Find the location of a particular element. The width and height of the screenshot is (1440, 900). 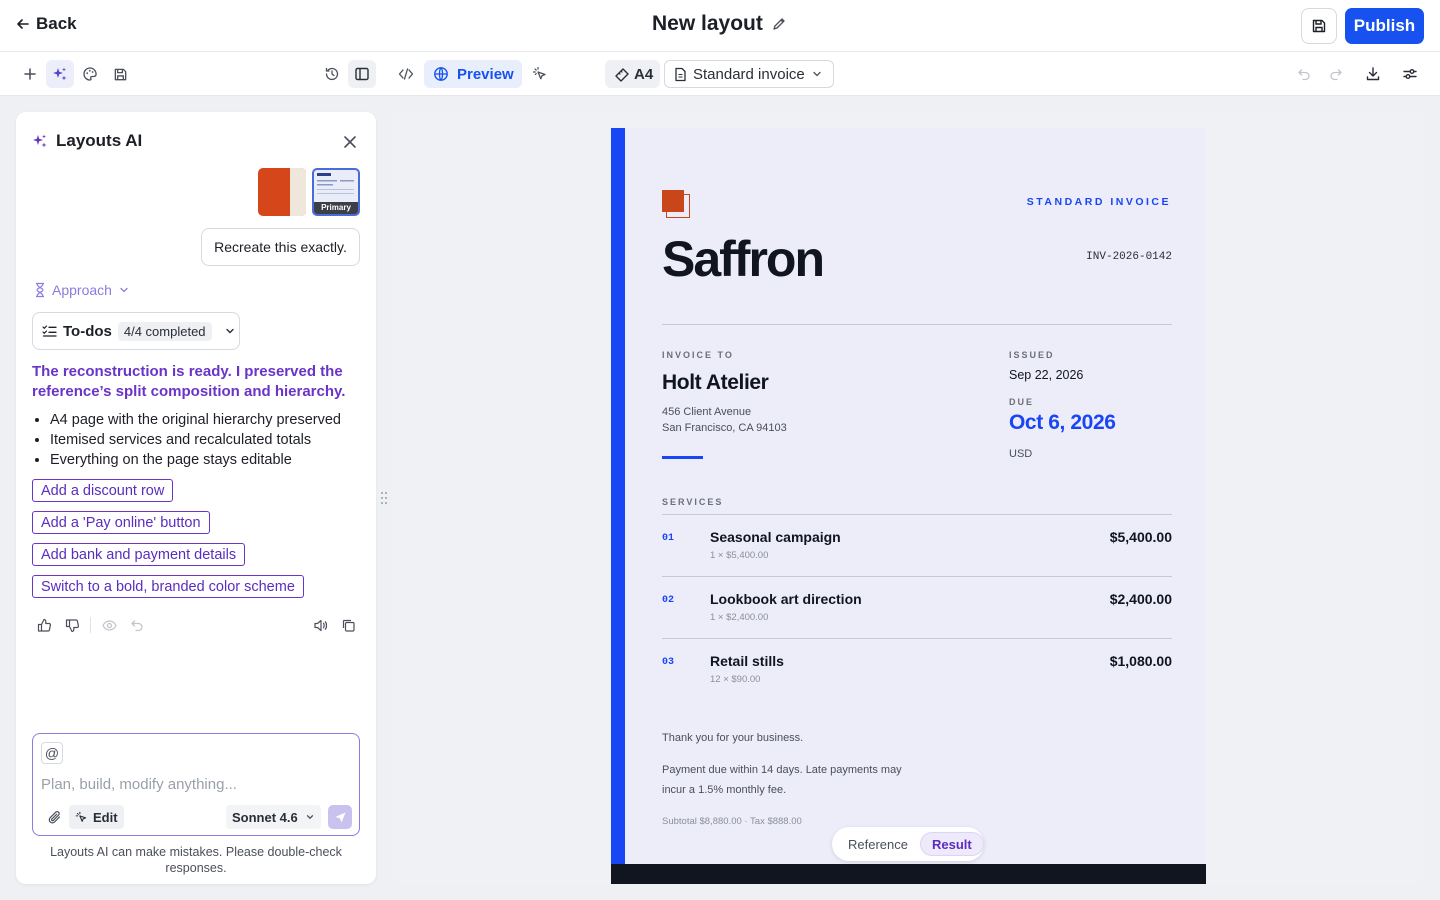

thumbnail-strip is located at coordinates (298, 192).